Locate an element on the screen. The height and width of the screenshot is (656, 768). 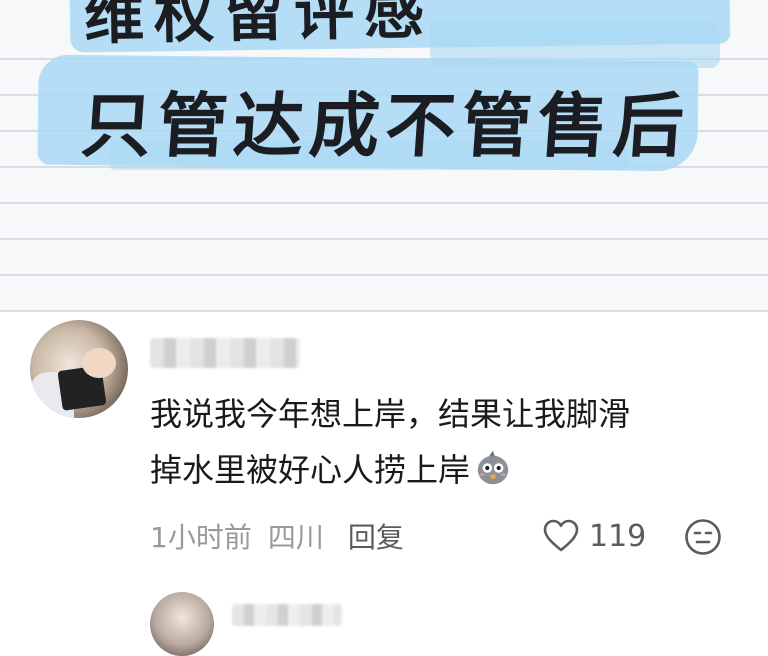
like-count: 119 is located at coordinates (618, 536).